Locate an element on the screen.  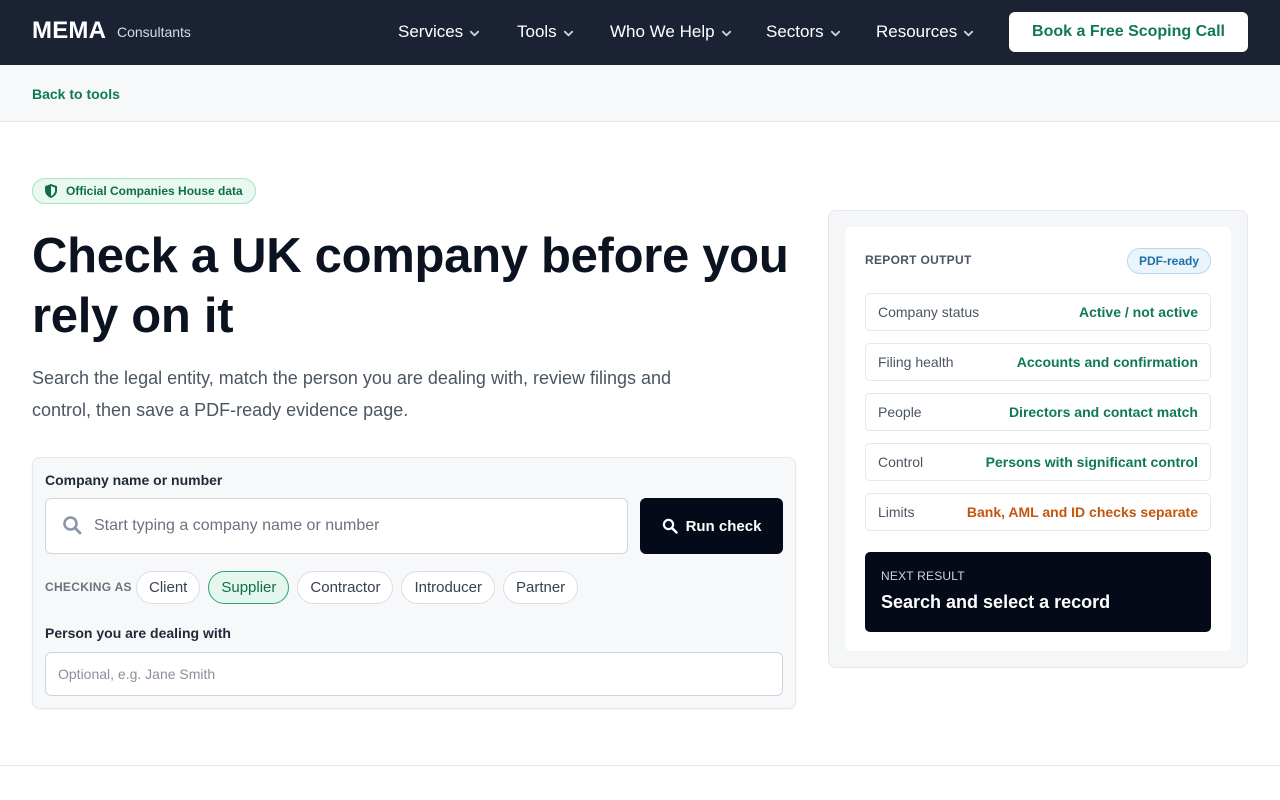
badge-label: Official Companies House data is located at coordinates (154, 191).